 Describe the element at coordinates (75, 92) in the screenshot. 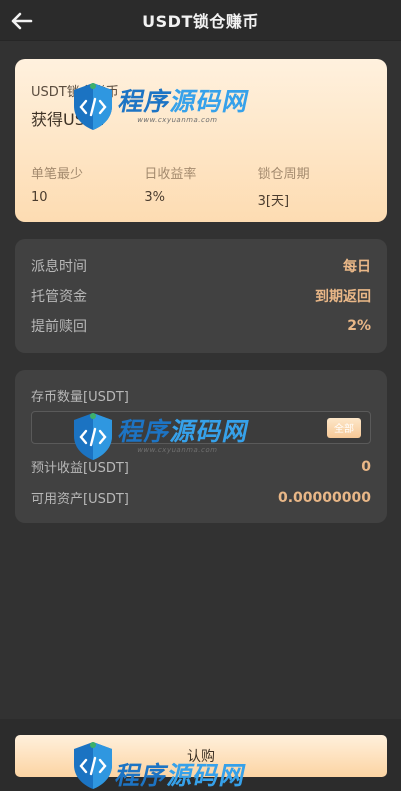

I see `product-name: USDT锁仓赚币` at that location.